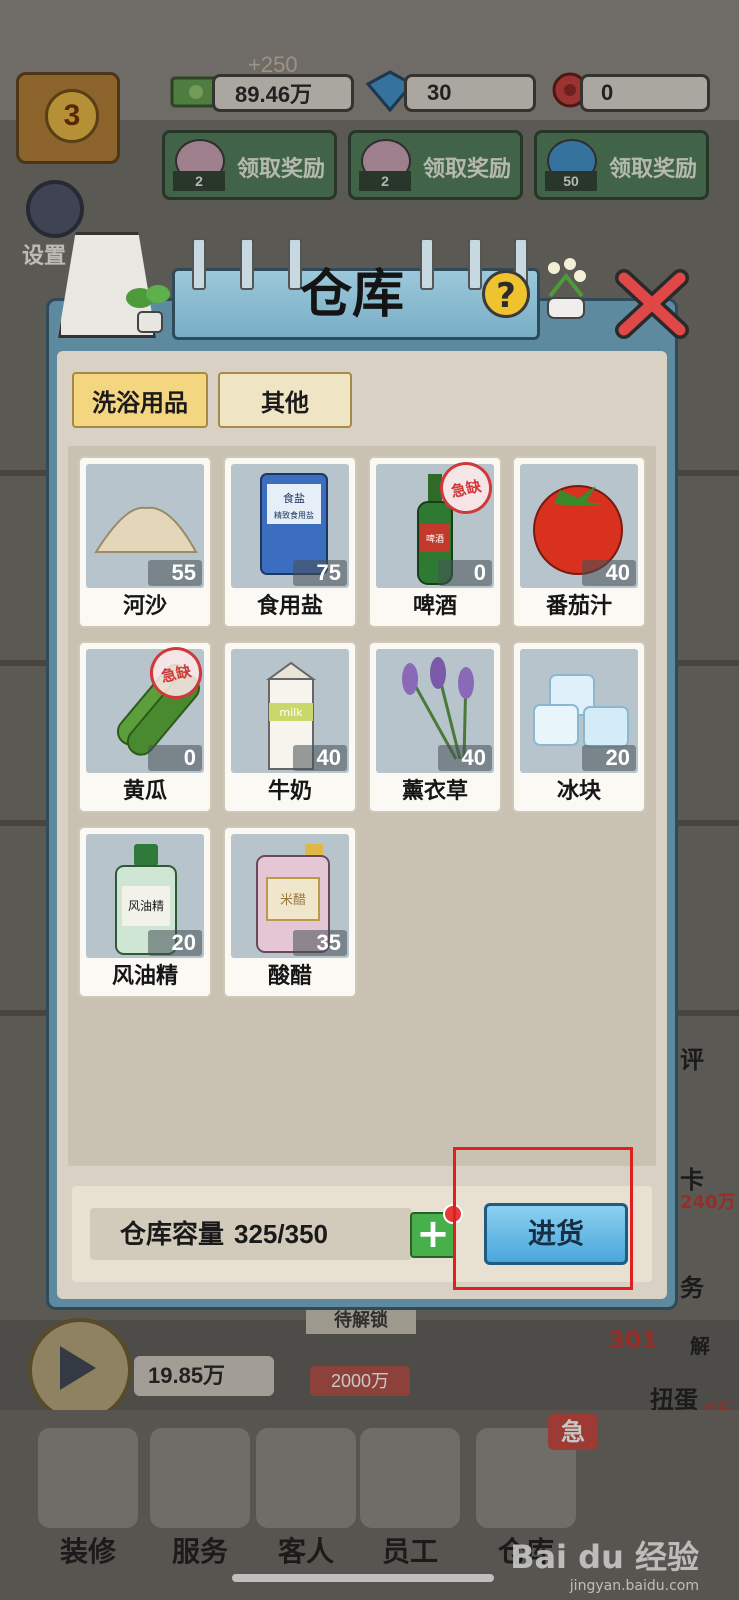 The height and width of the screenshot is (1600, 739). I want to click on tab-toiletries: 洗浴用品, so click(140, 400).